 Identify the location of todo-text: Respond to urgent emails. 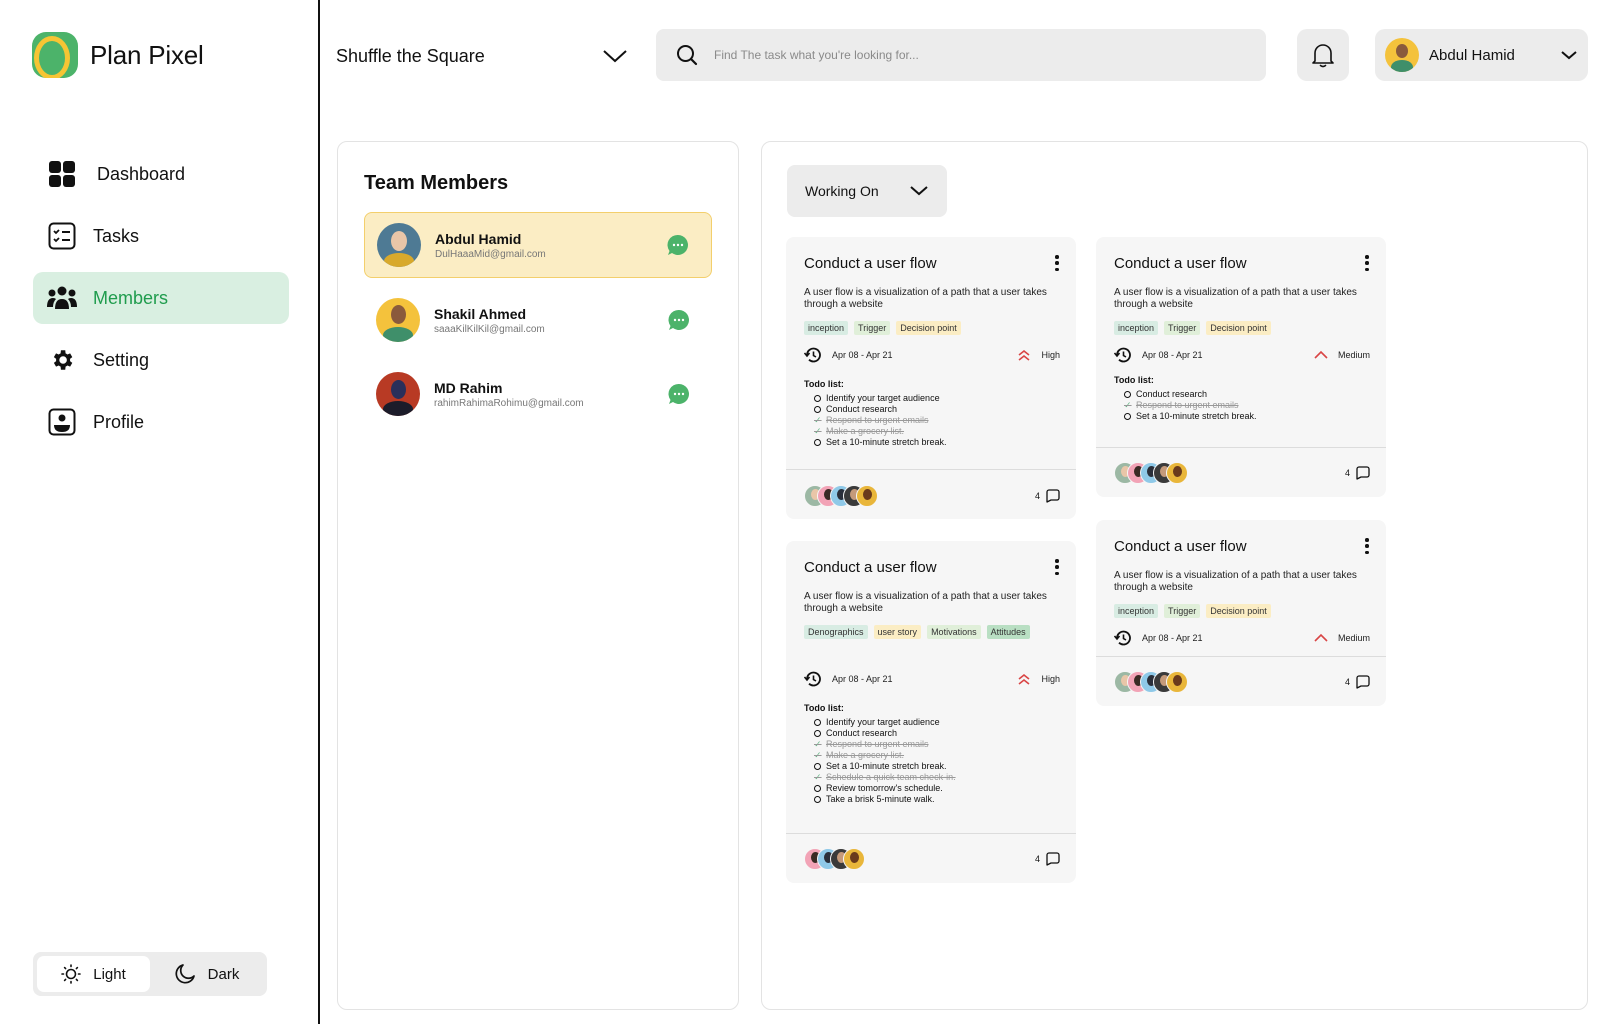
(1187, 405).